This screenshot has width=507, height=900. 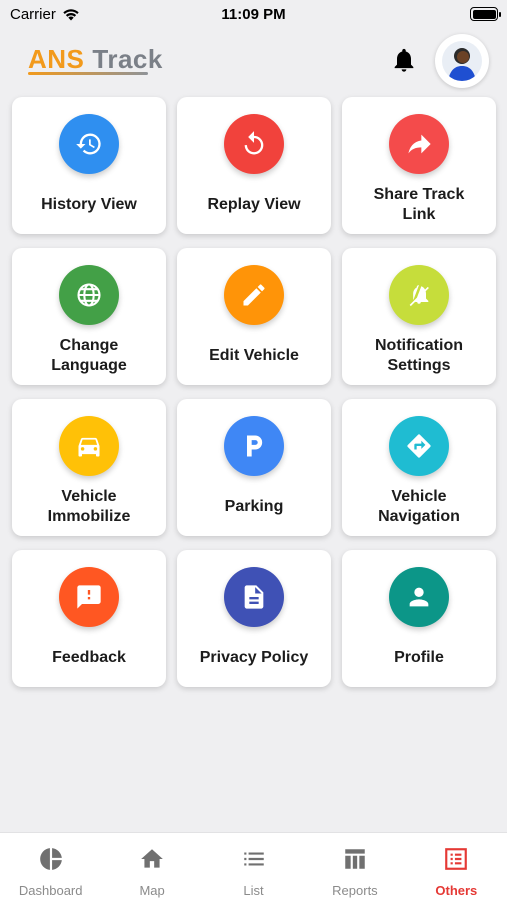 I want to click on tile-label: Change Language, so click(x=89, y=355).